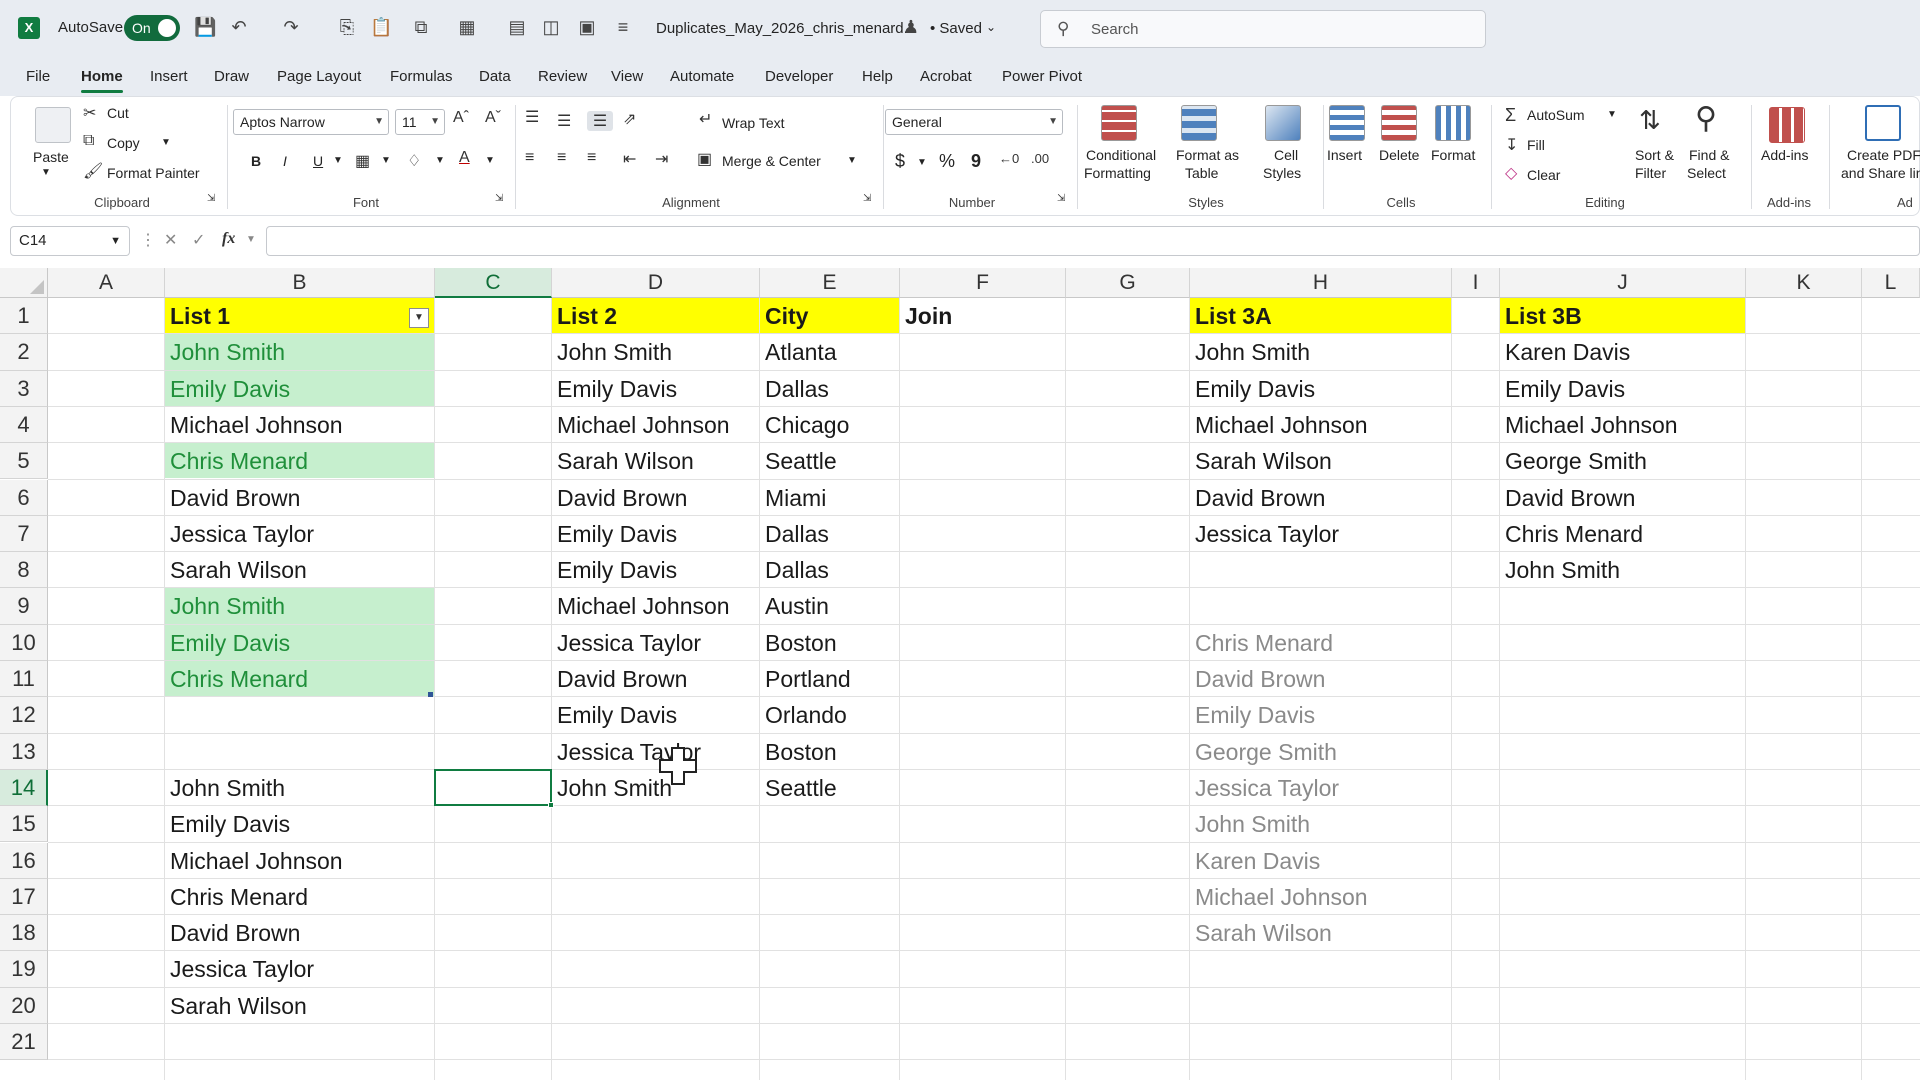 Image resolution: width=1920 pixels, height=1080 pixels. Describe the element at coordinates (702, 76) in the screenshot. I see `tab-automate: Automate` at that location.